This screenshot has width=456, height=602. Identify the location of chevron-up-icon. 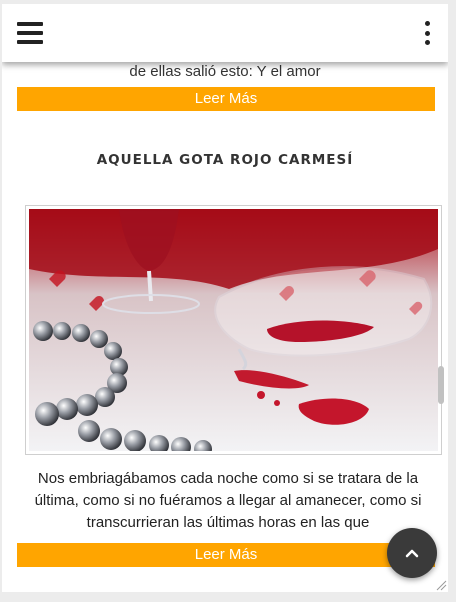
(412, 553).